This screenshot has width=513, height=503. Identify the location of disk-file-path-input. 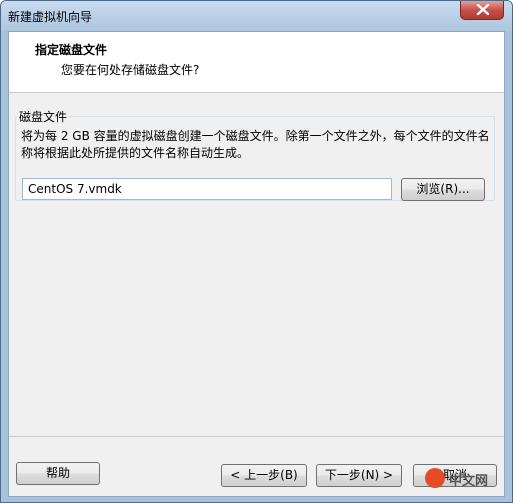
(207, 189).